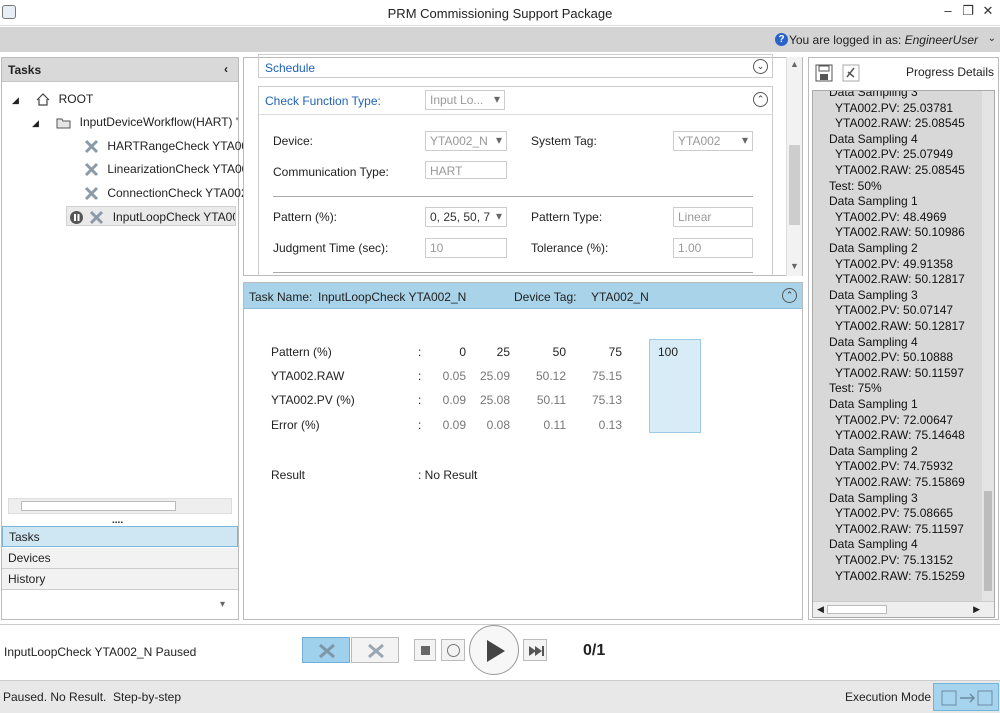  I want to click on help-icon: ?, so click(781, 39).